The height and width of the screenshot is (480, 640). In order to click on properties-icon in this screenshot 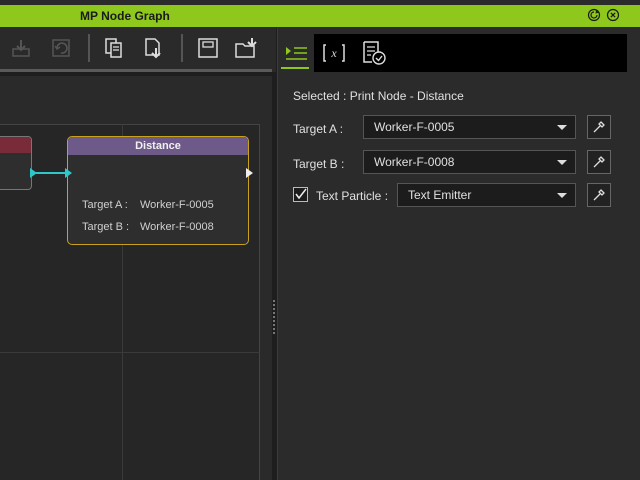, I will do `click(296, 53)`.